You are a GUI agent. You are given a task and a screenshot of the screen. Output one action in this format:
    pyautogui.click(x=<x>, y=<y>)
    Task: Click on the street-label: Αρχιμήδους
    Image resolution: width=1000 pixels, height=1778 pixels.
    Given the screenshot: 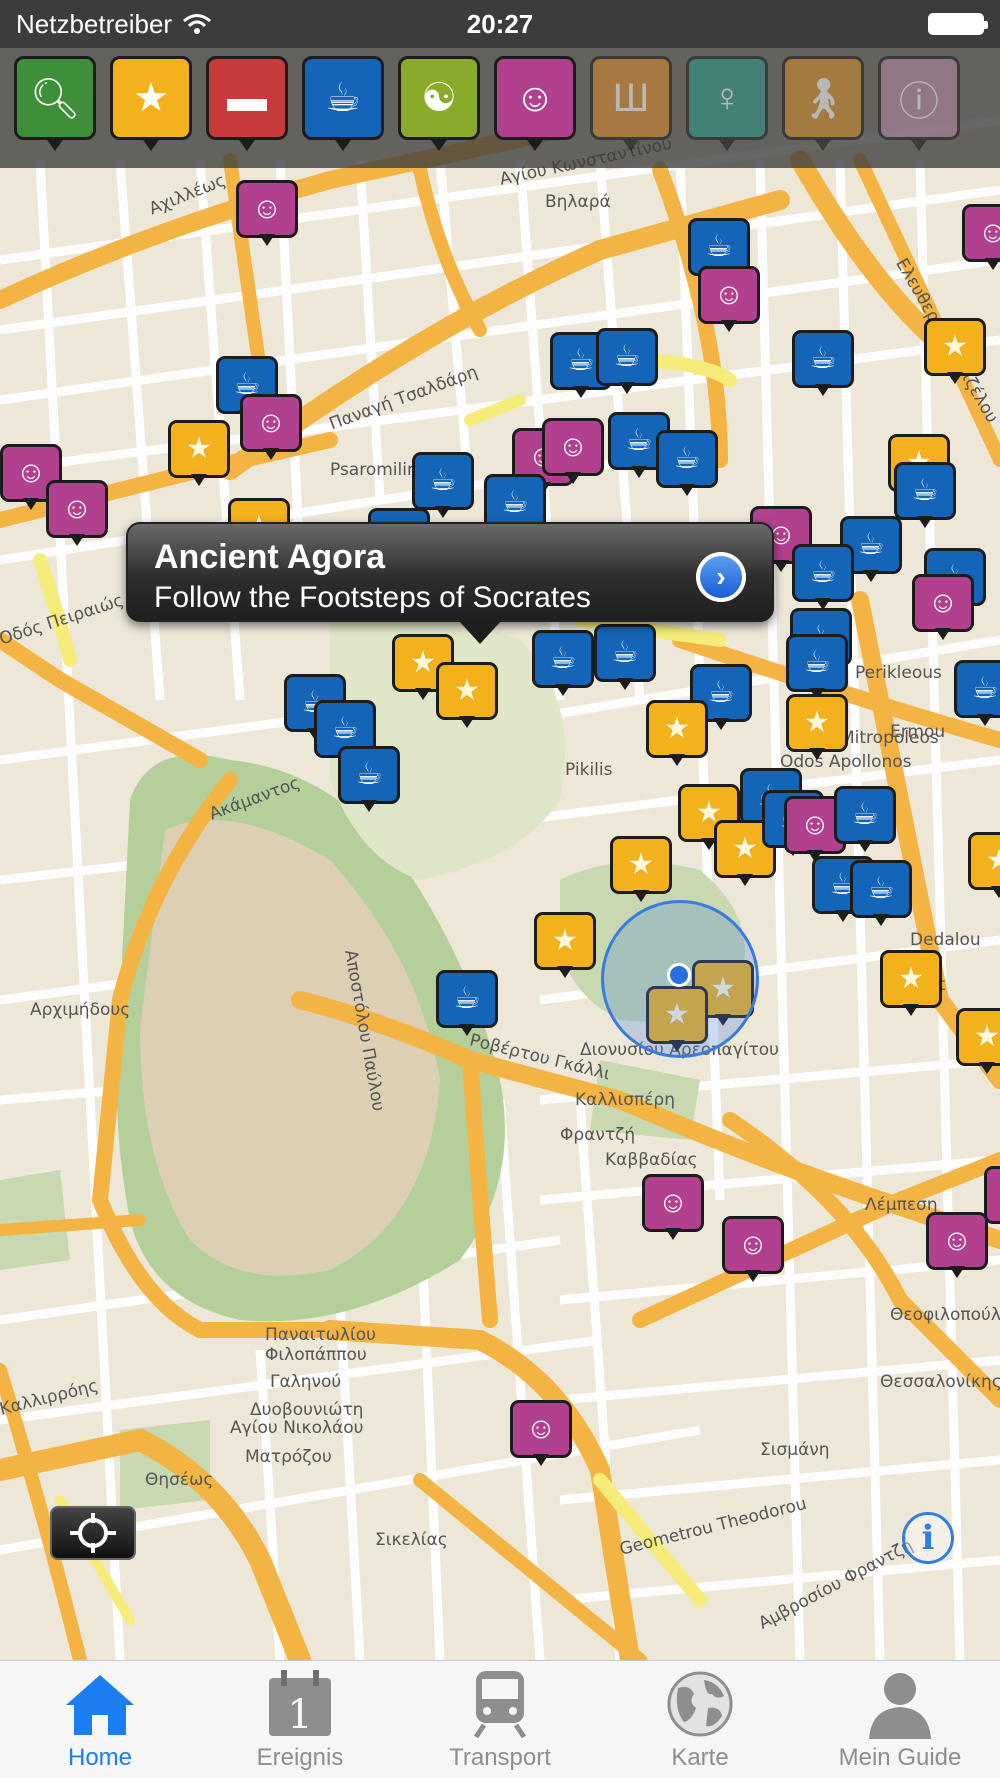 What is the action you would take?
    pyautogui.click(x=80, y=1010)
    